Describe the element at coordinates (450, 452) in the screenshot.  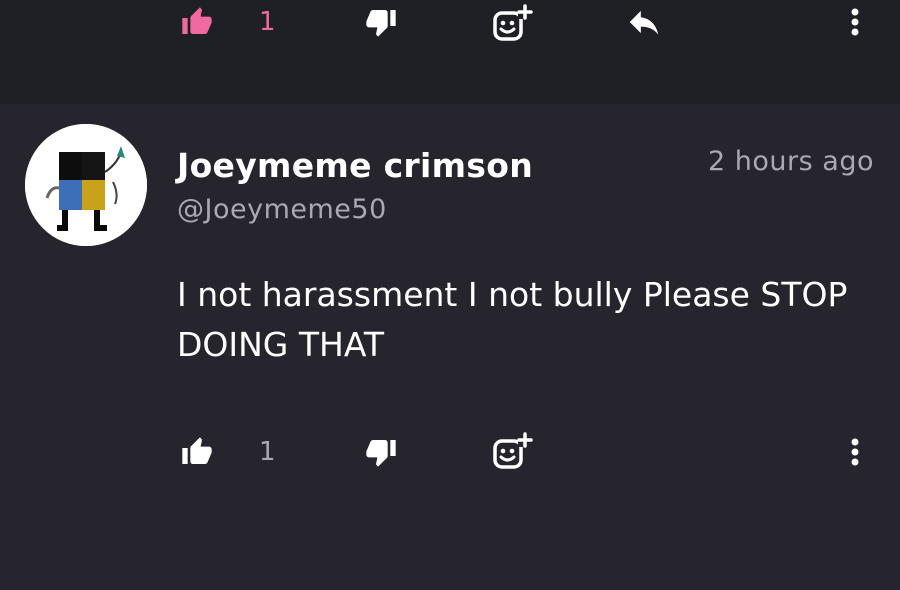
I see `comment-actions: 1` at that location.